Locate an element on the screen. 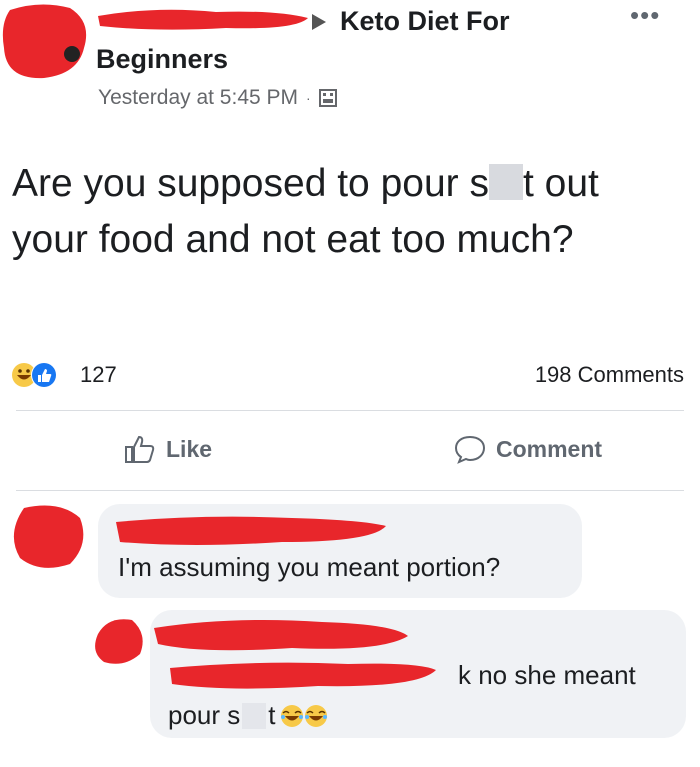  like-label: Like is located at coordinates (189, 448).